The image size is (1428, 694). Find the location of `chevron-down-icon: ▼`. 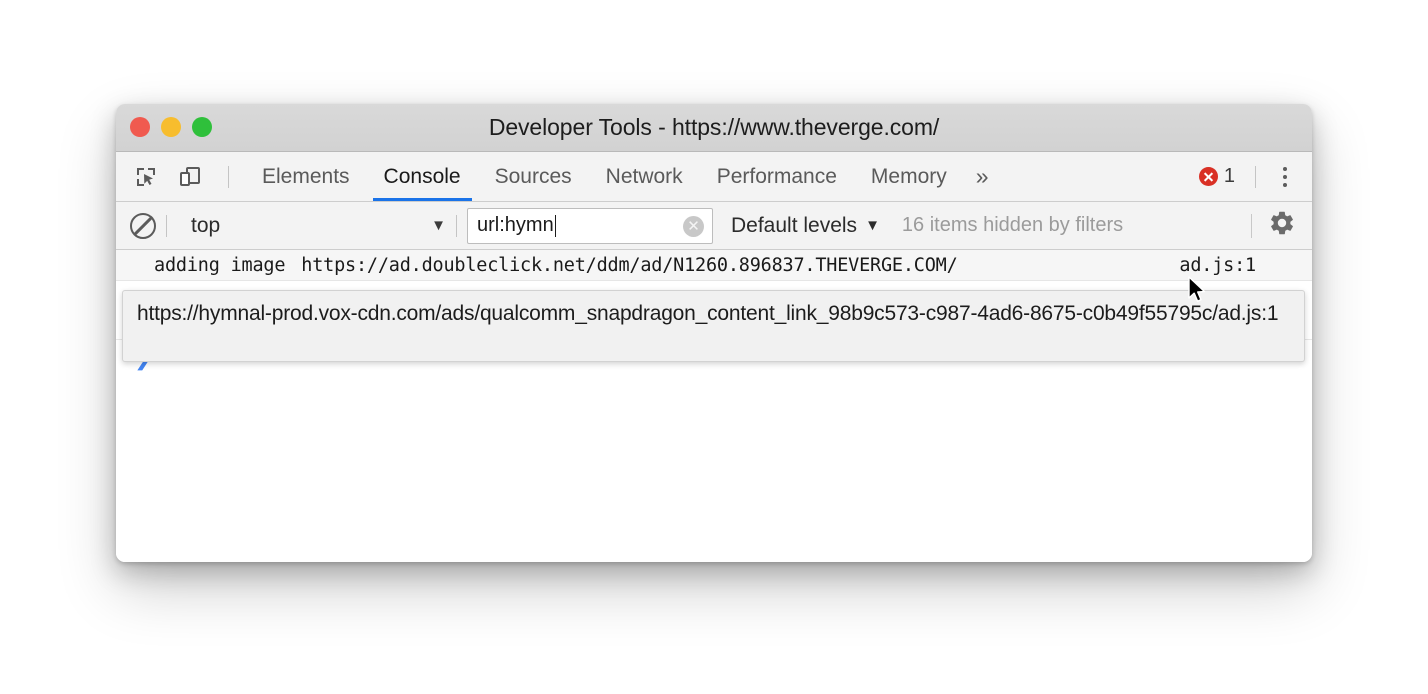

chevron-down-icon: ▼ is located at coordinates (438, 225).